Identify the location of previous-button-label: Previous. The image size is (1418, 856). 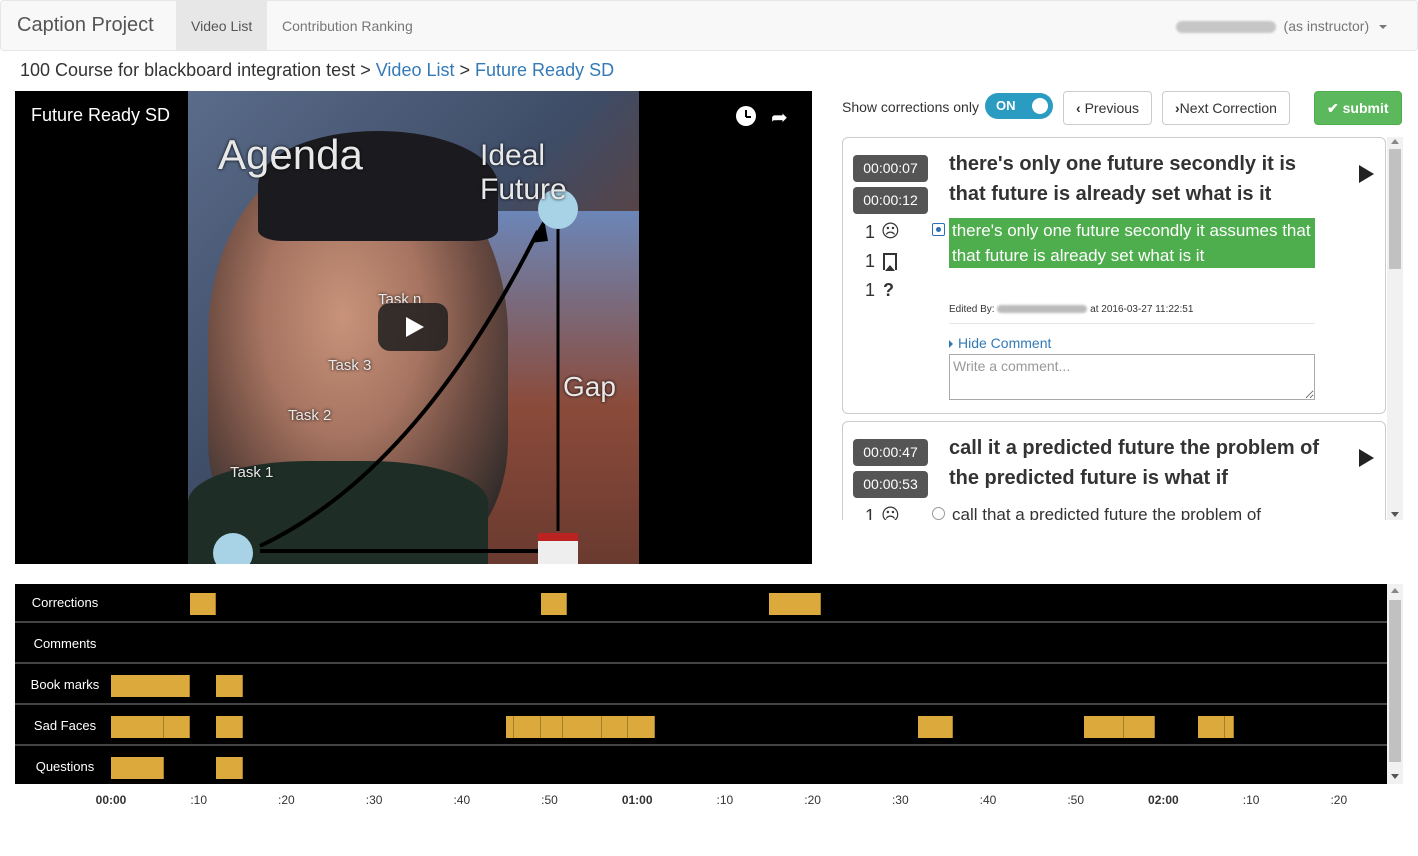
(1112, 108).